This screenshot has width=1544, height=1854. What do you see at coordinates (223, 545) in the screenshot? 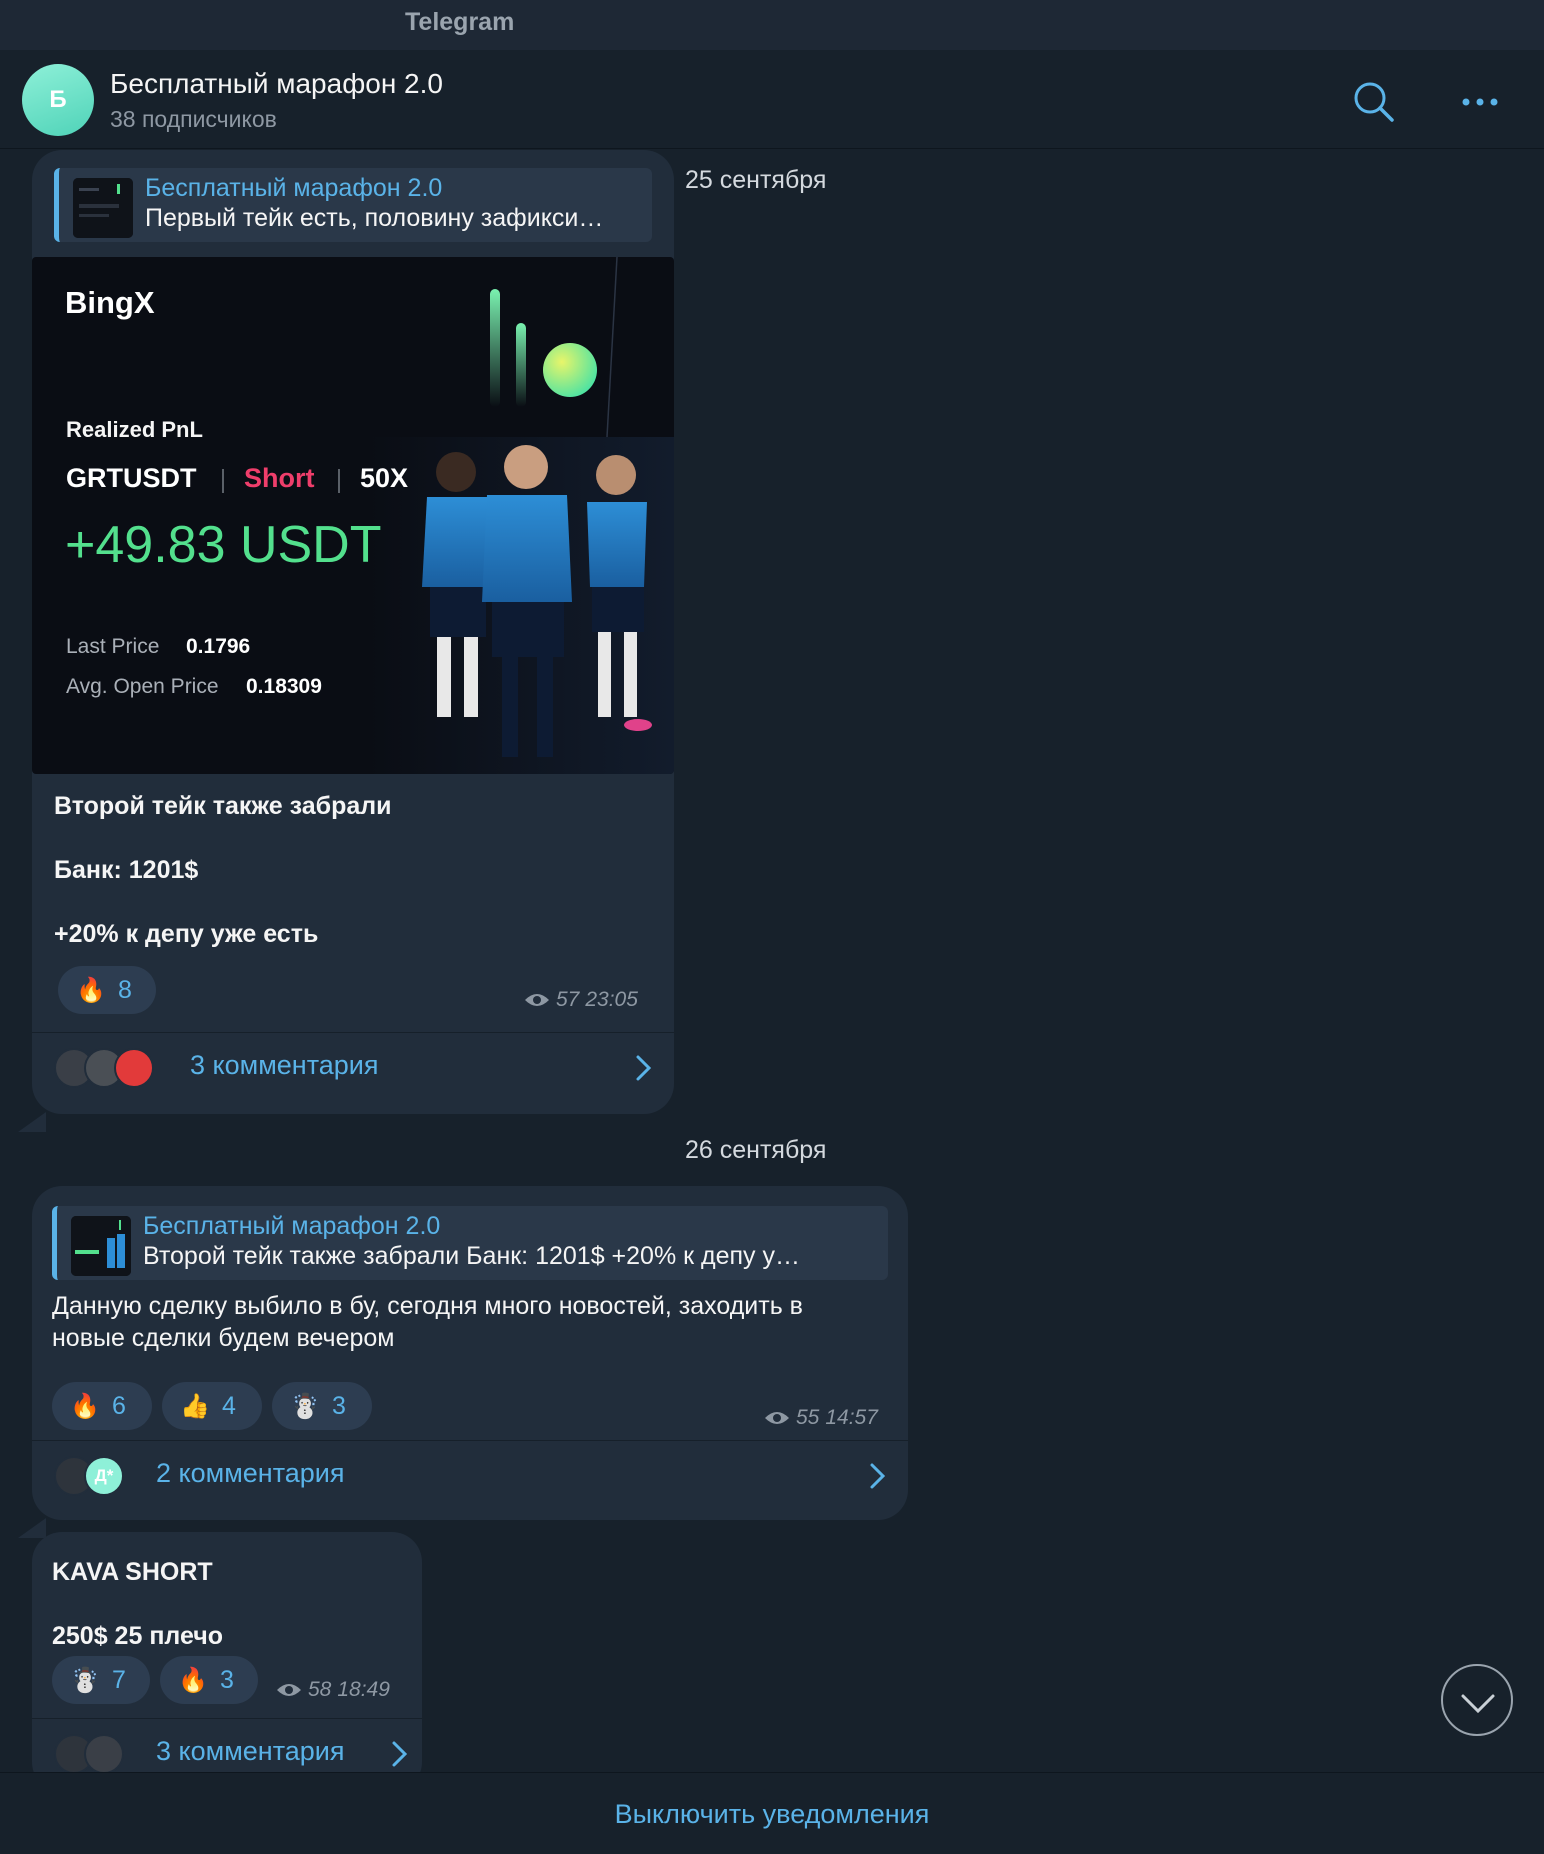
I see `pnl-value: +49.83 USDT` at bounding box center [223, 545].